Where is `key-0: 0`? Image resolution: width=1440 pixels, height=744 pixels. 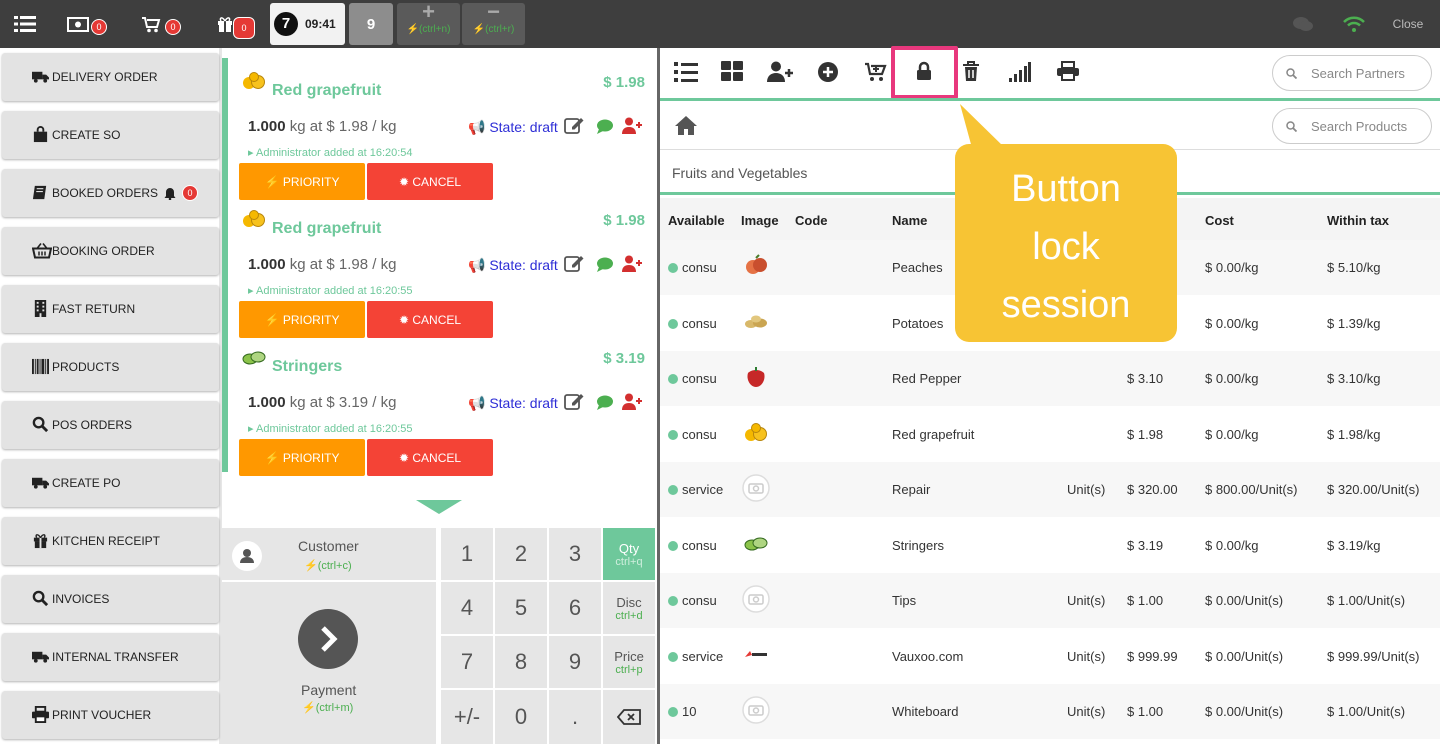 key-0: 0 is located at coordinates (521, 717).